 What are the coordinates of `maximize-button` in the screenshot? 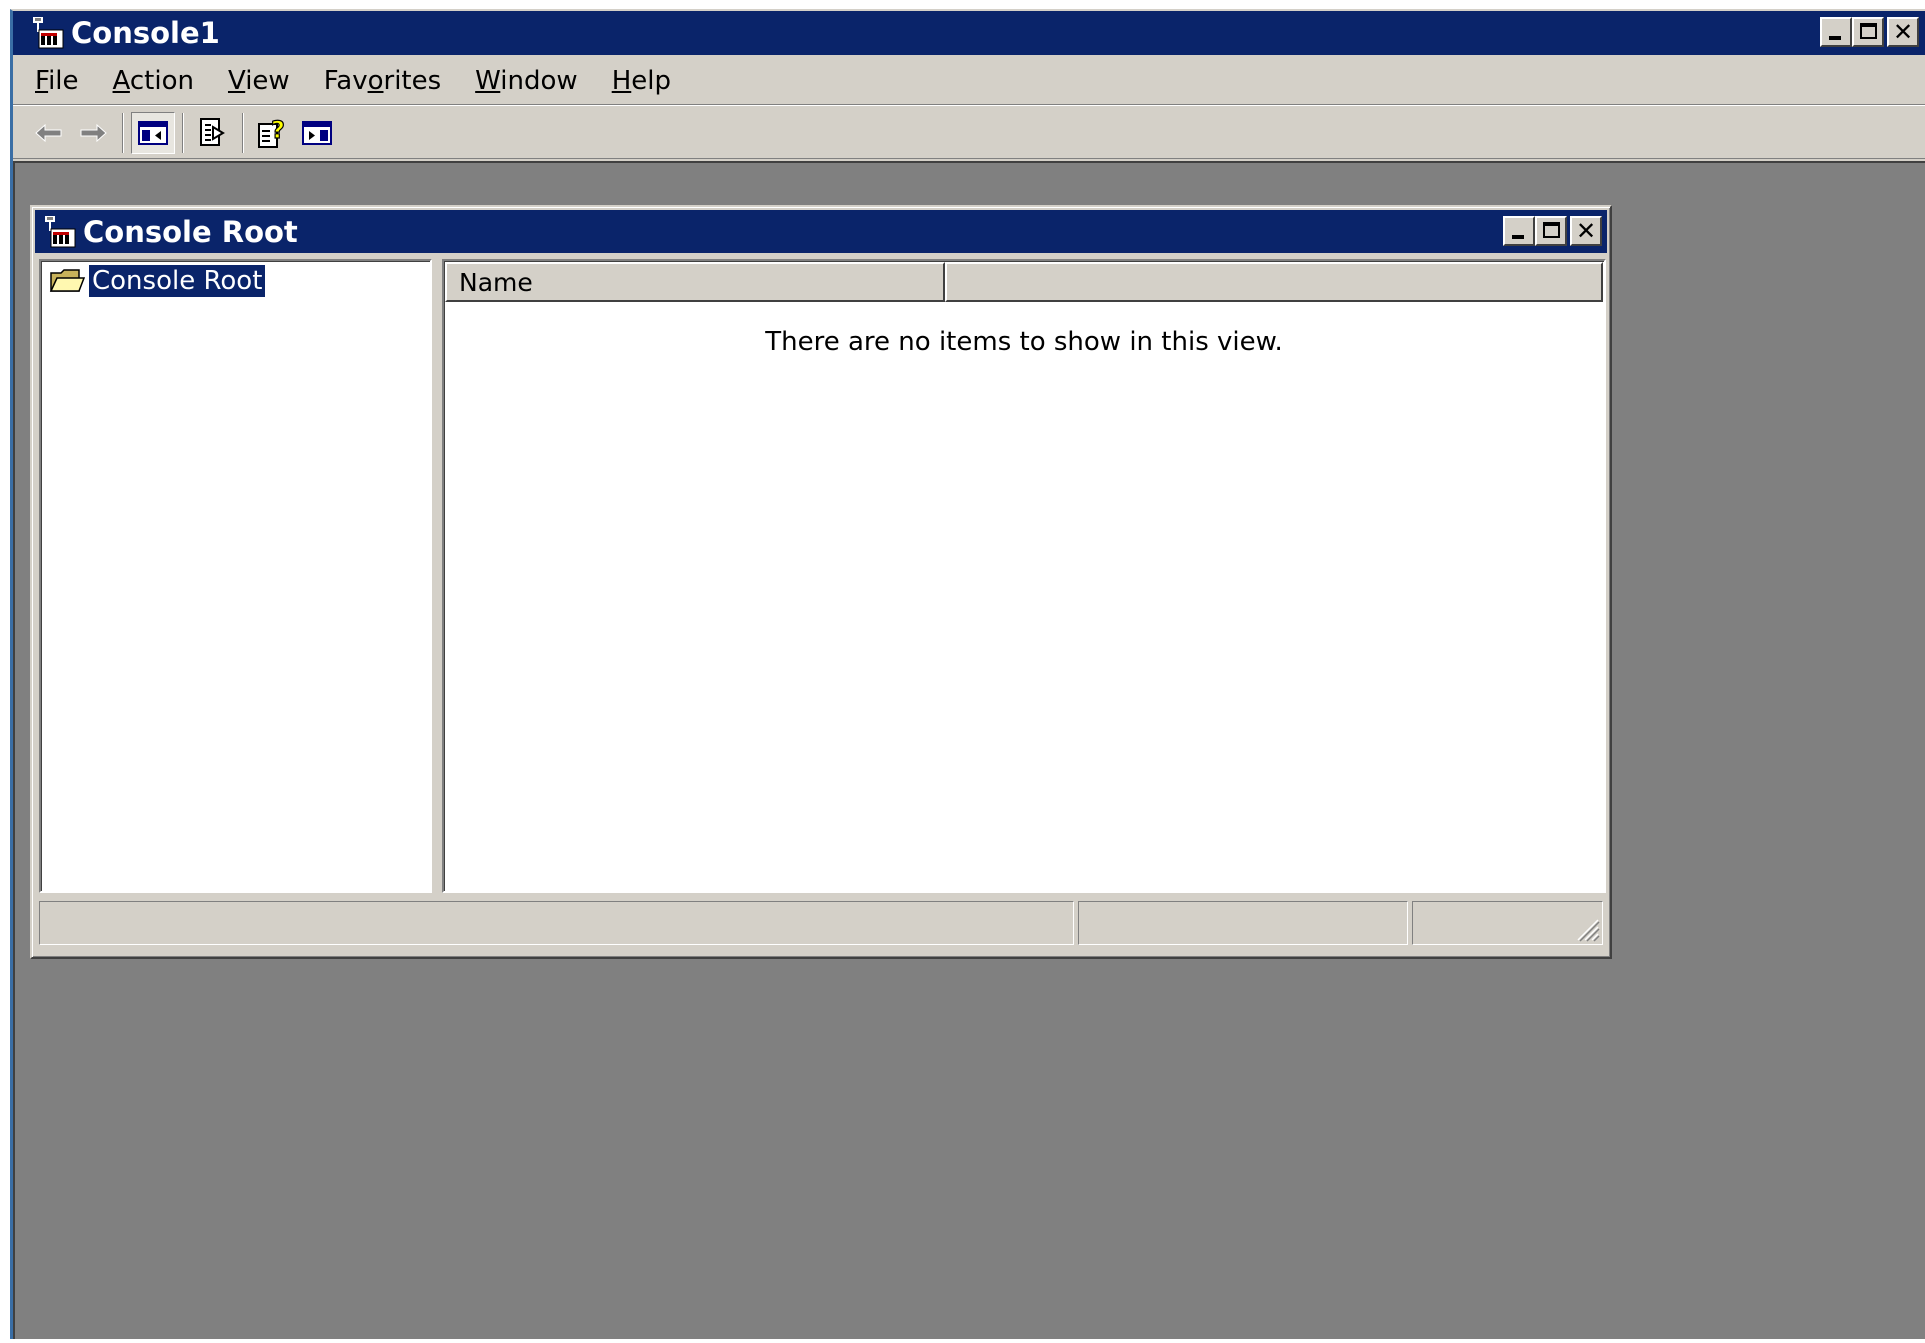 It's located at (1868, 32).